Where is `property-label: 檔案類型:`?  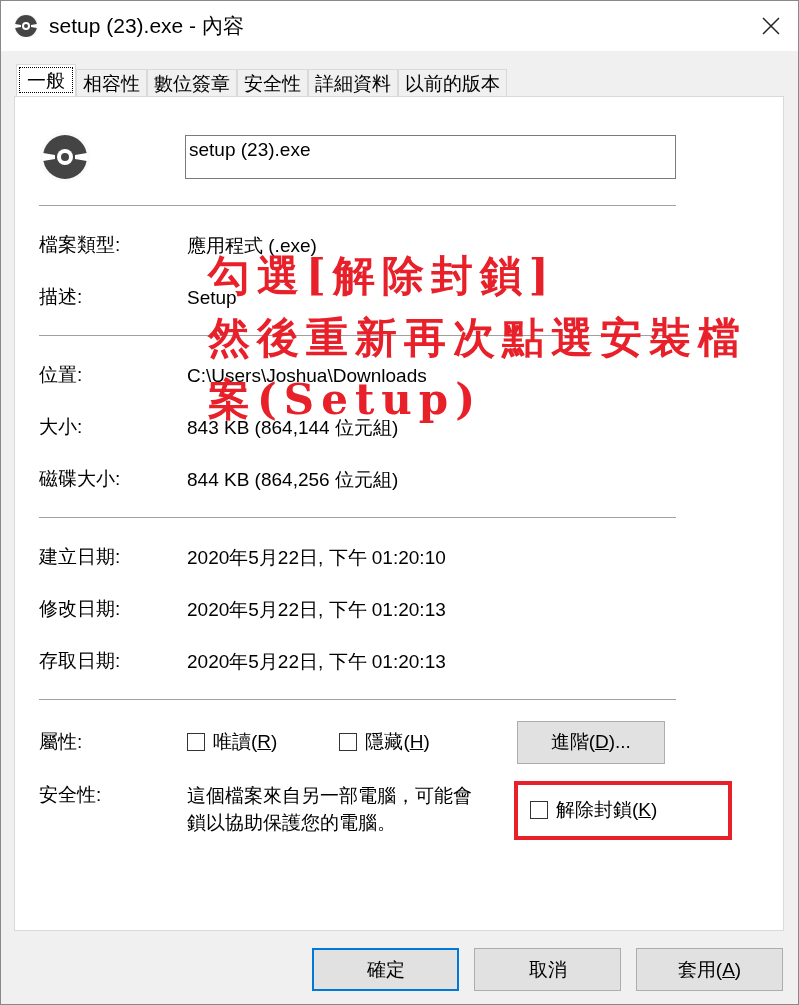
property-label: 檔案類型: is located at coordinates (80, 245).